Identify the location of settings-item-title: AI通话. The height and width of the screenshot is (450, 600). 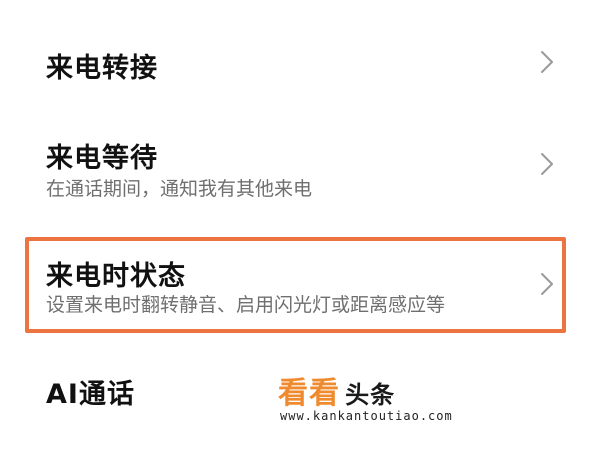
(90, 394).